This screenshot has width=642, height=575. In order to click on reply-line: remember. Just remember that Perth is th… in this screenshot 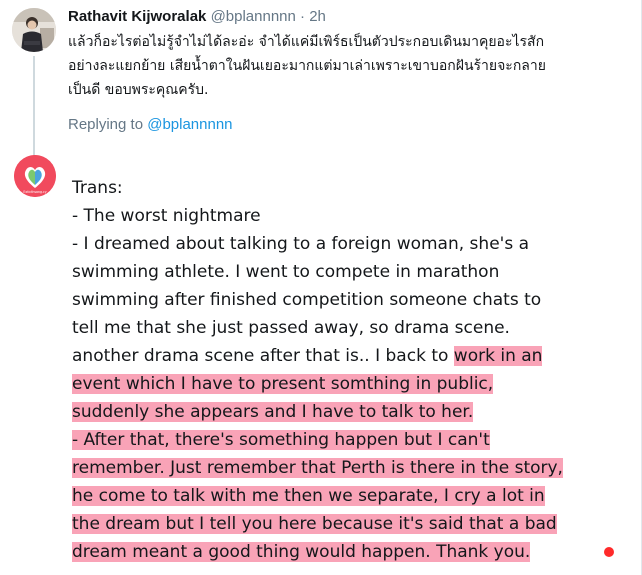, I will do `click(352, 468)`.